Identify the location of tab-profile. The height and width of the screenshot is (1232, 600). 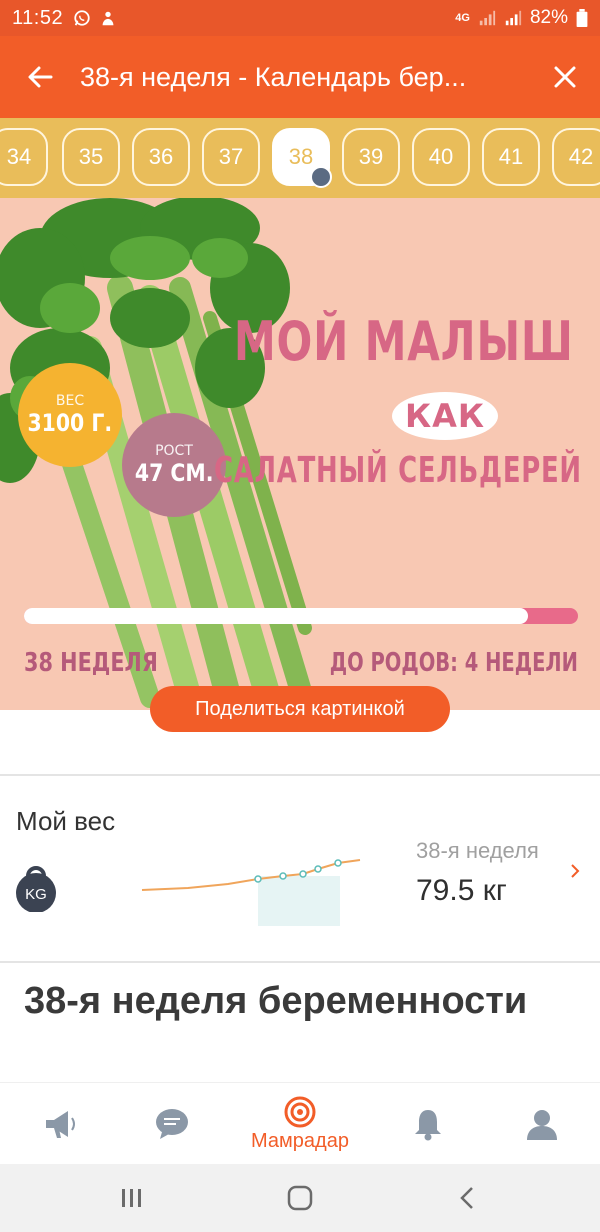
(542, 1124).